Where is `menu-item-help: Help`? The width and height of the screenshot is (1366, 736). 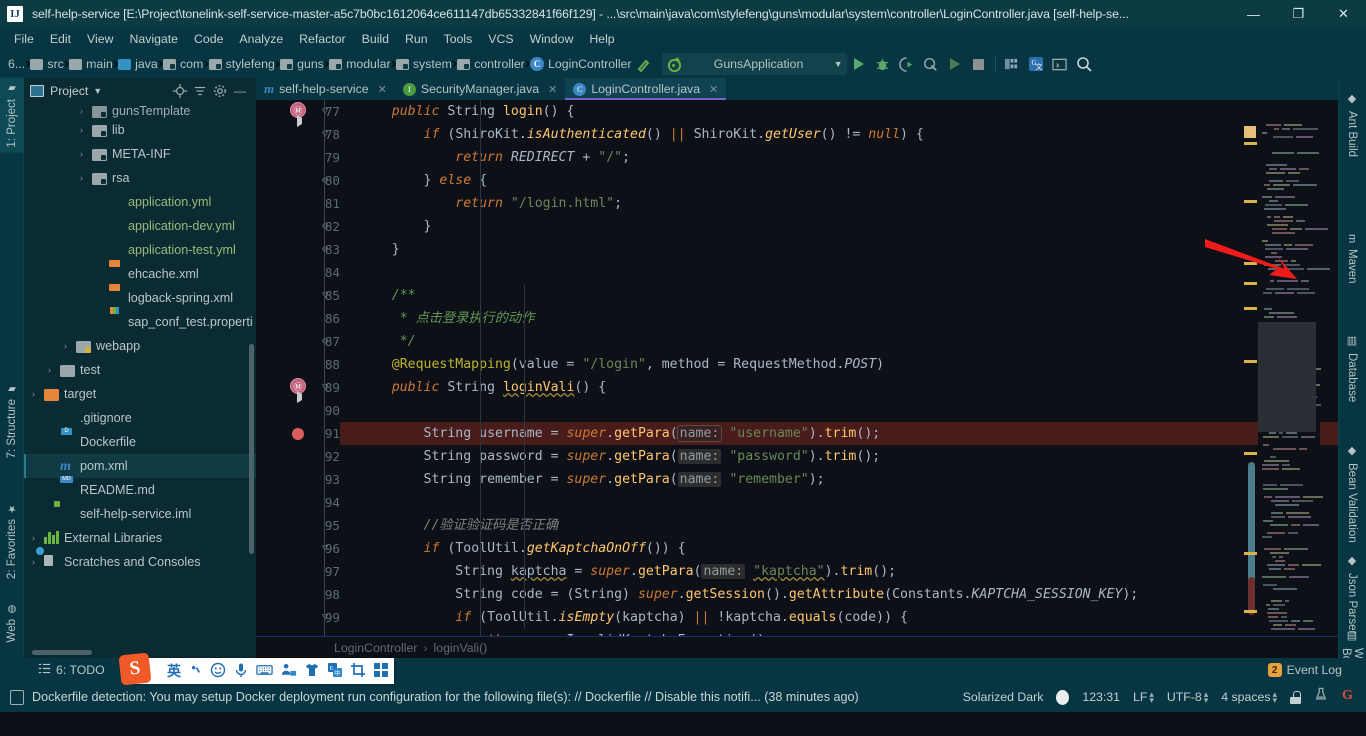
menu-item-help: Help is located at coordinates (601, 39).